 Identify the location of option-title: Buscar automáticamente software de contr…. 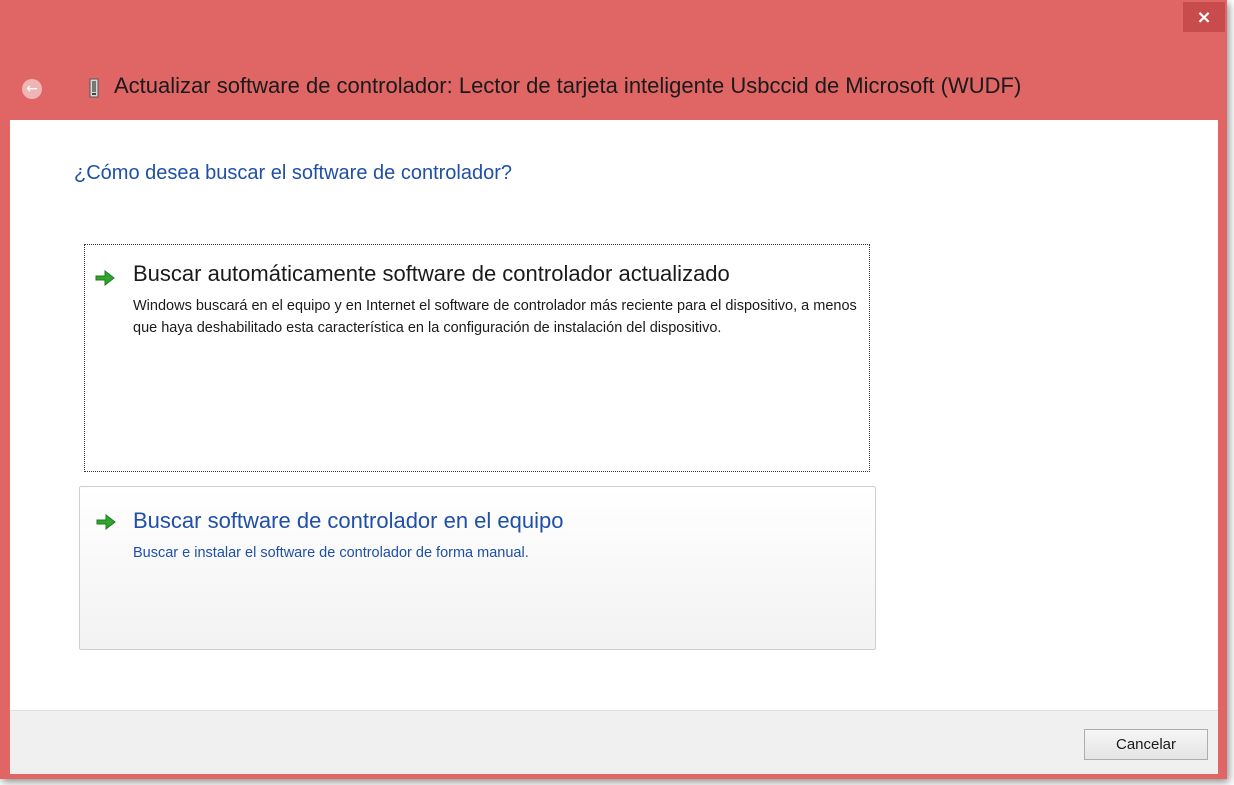
(431, 273).